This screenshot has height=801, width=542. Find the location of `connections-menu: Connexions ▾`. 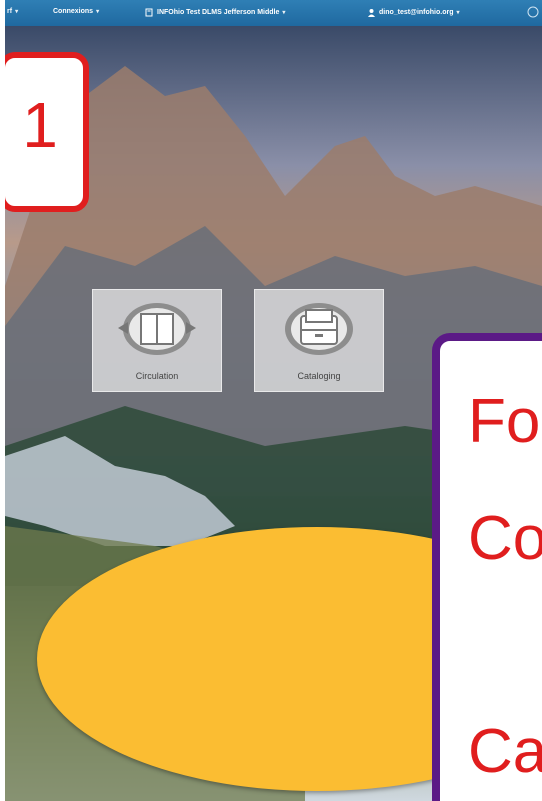

connections-menu: Connexions ▾ is located at coordinates (76, 11).